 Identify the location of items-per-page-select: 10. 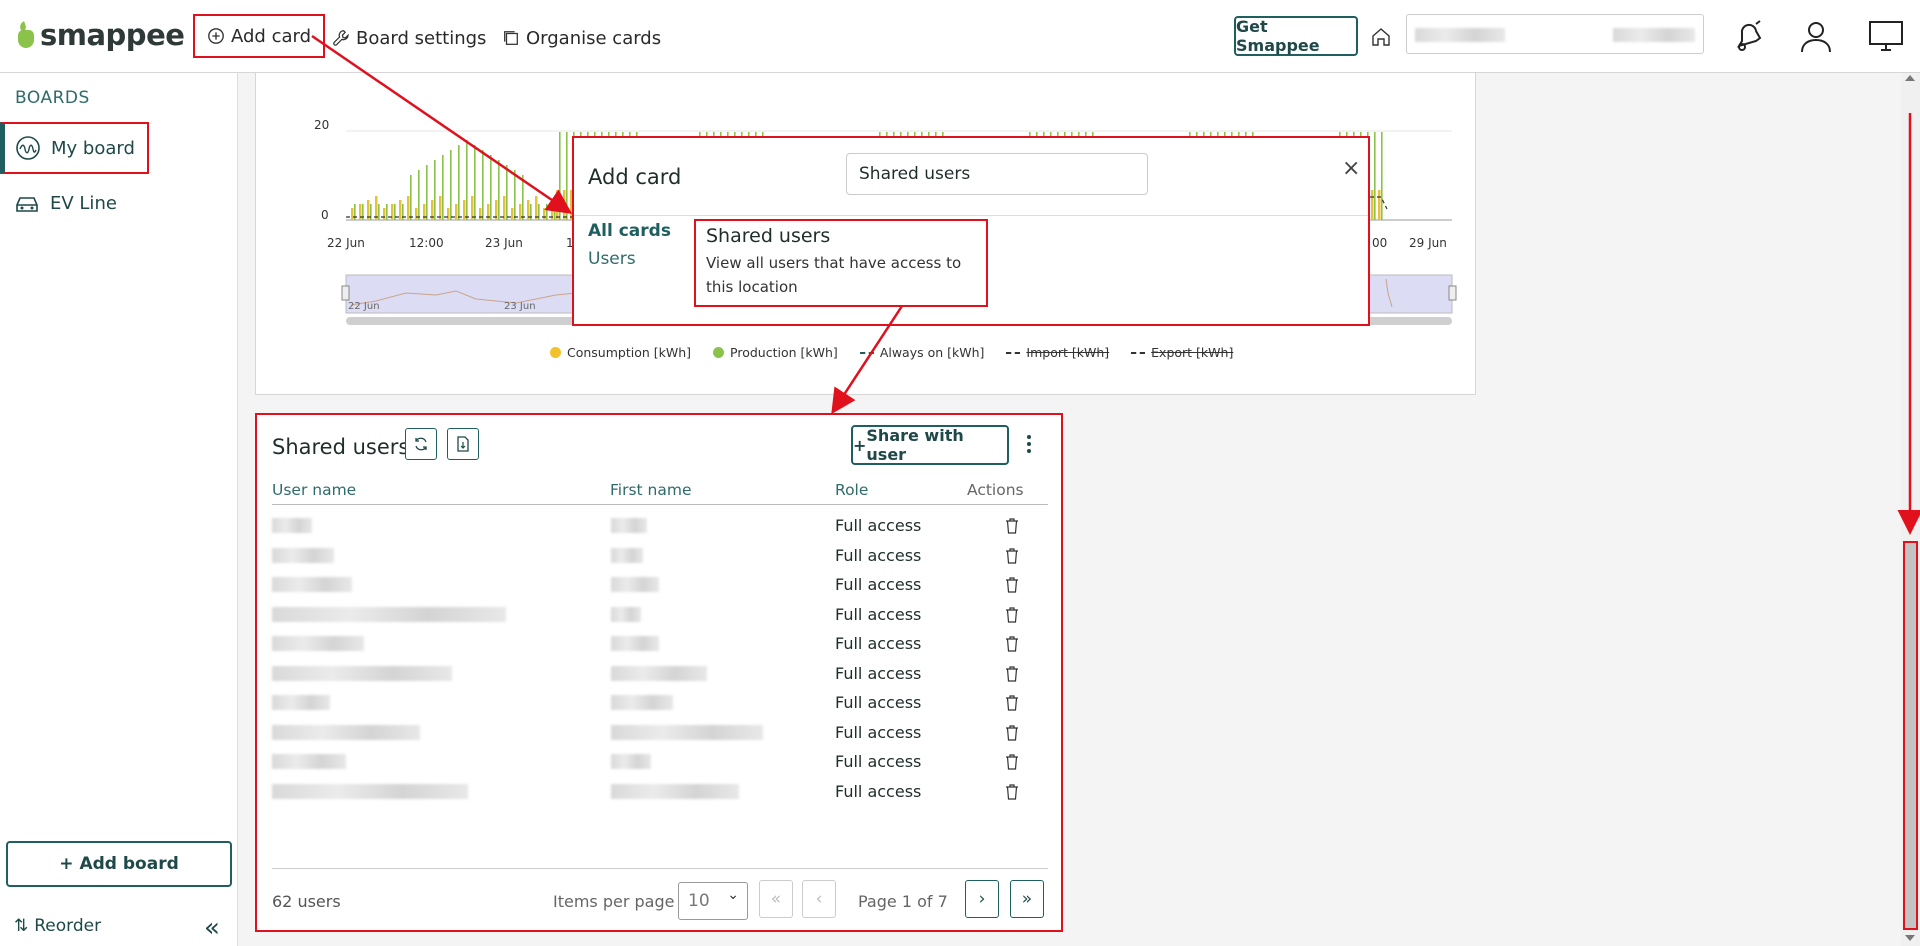
(713, 901).